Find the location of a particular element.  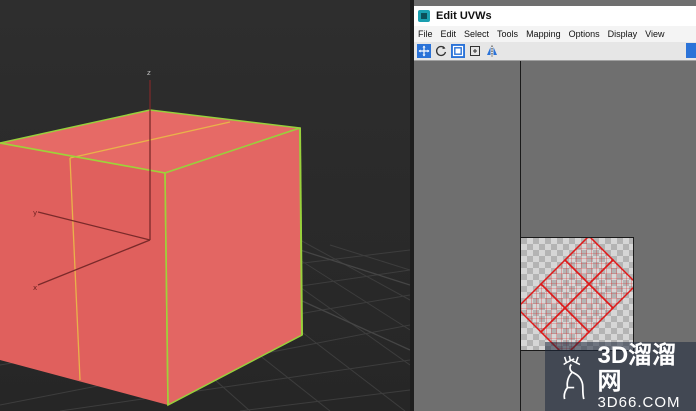

move-tool-icon is located at coordinates (424, 51).